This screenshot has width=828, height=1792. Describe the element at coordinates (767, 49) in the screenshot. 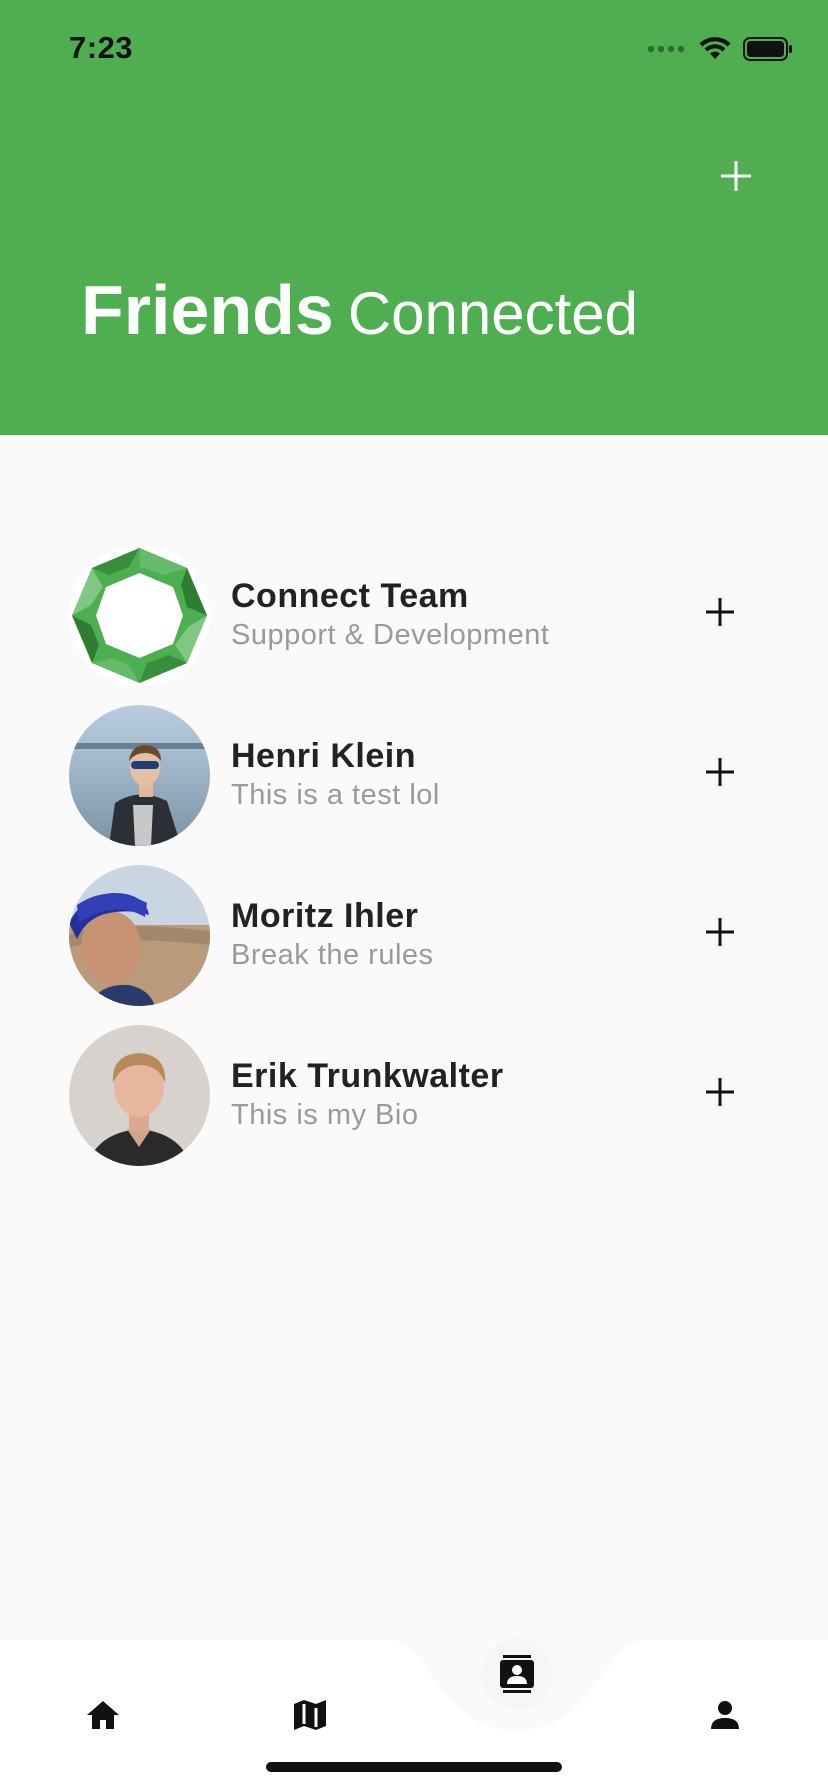

I see `battery-icon` at that location.